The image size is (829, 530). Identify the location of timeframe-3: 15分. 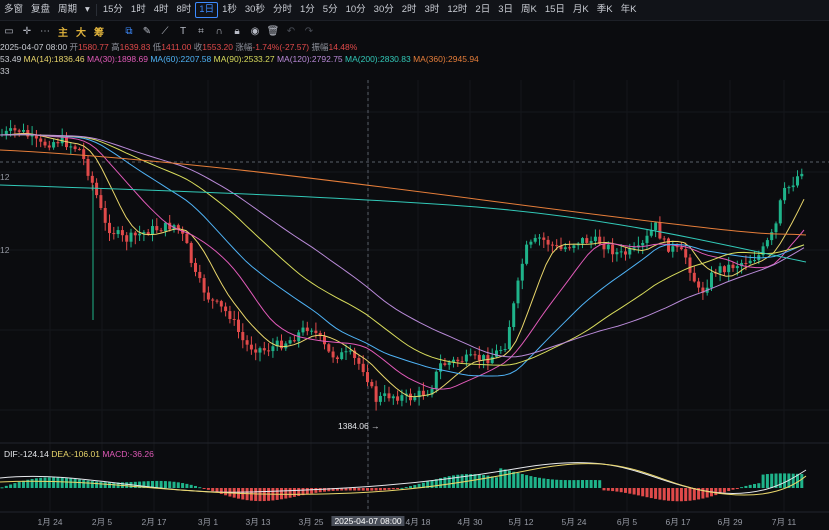
(113, 10).